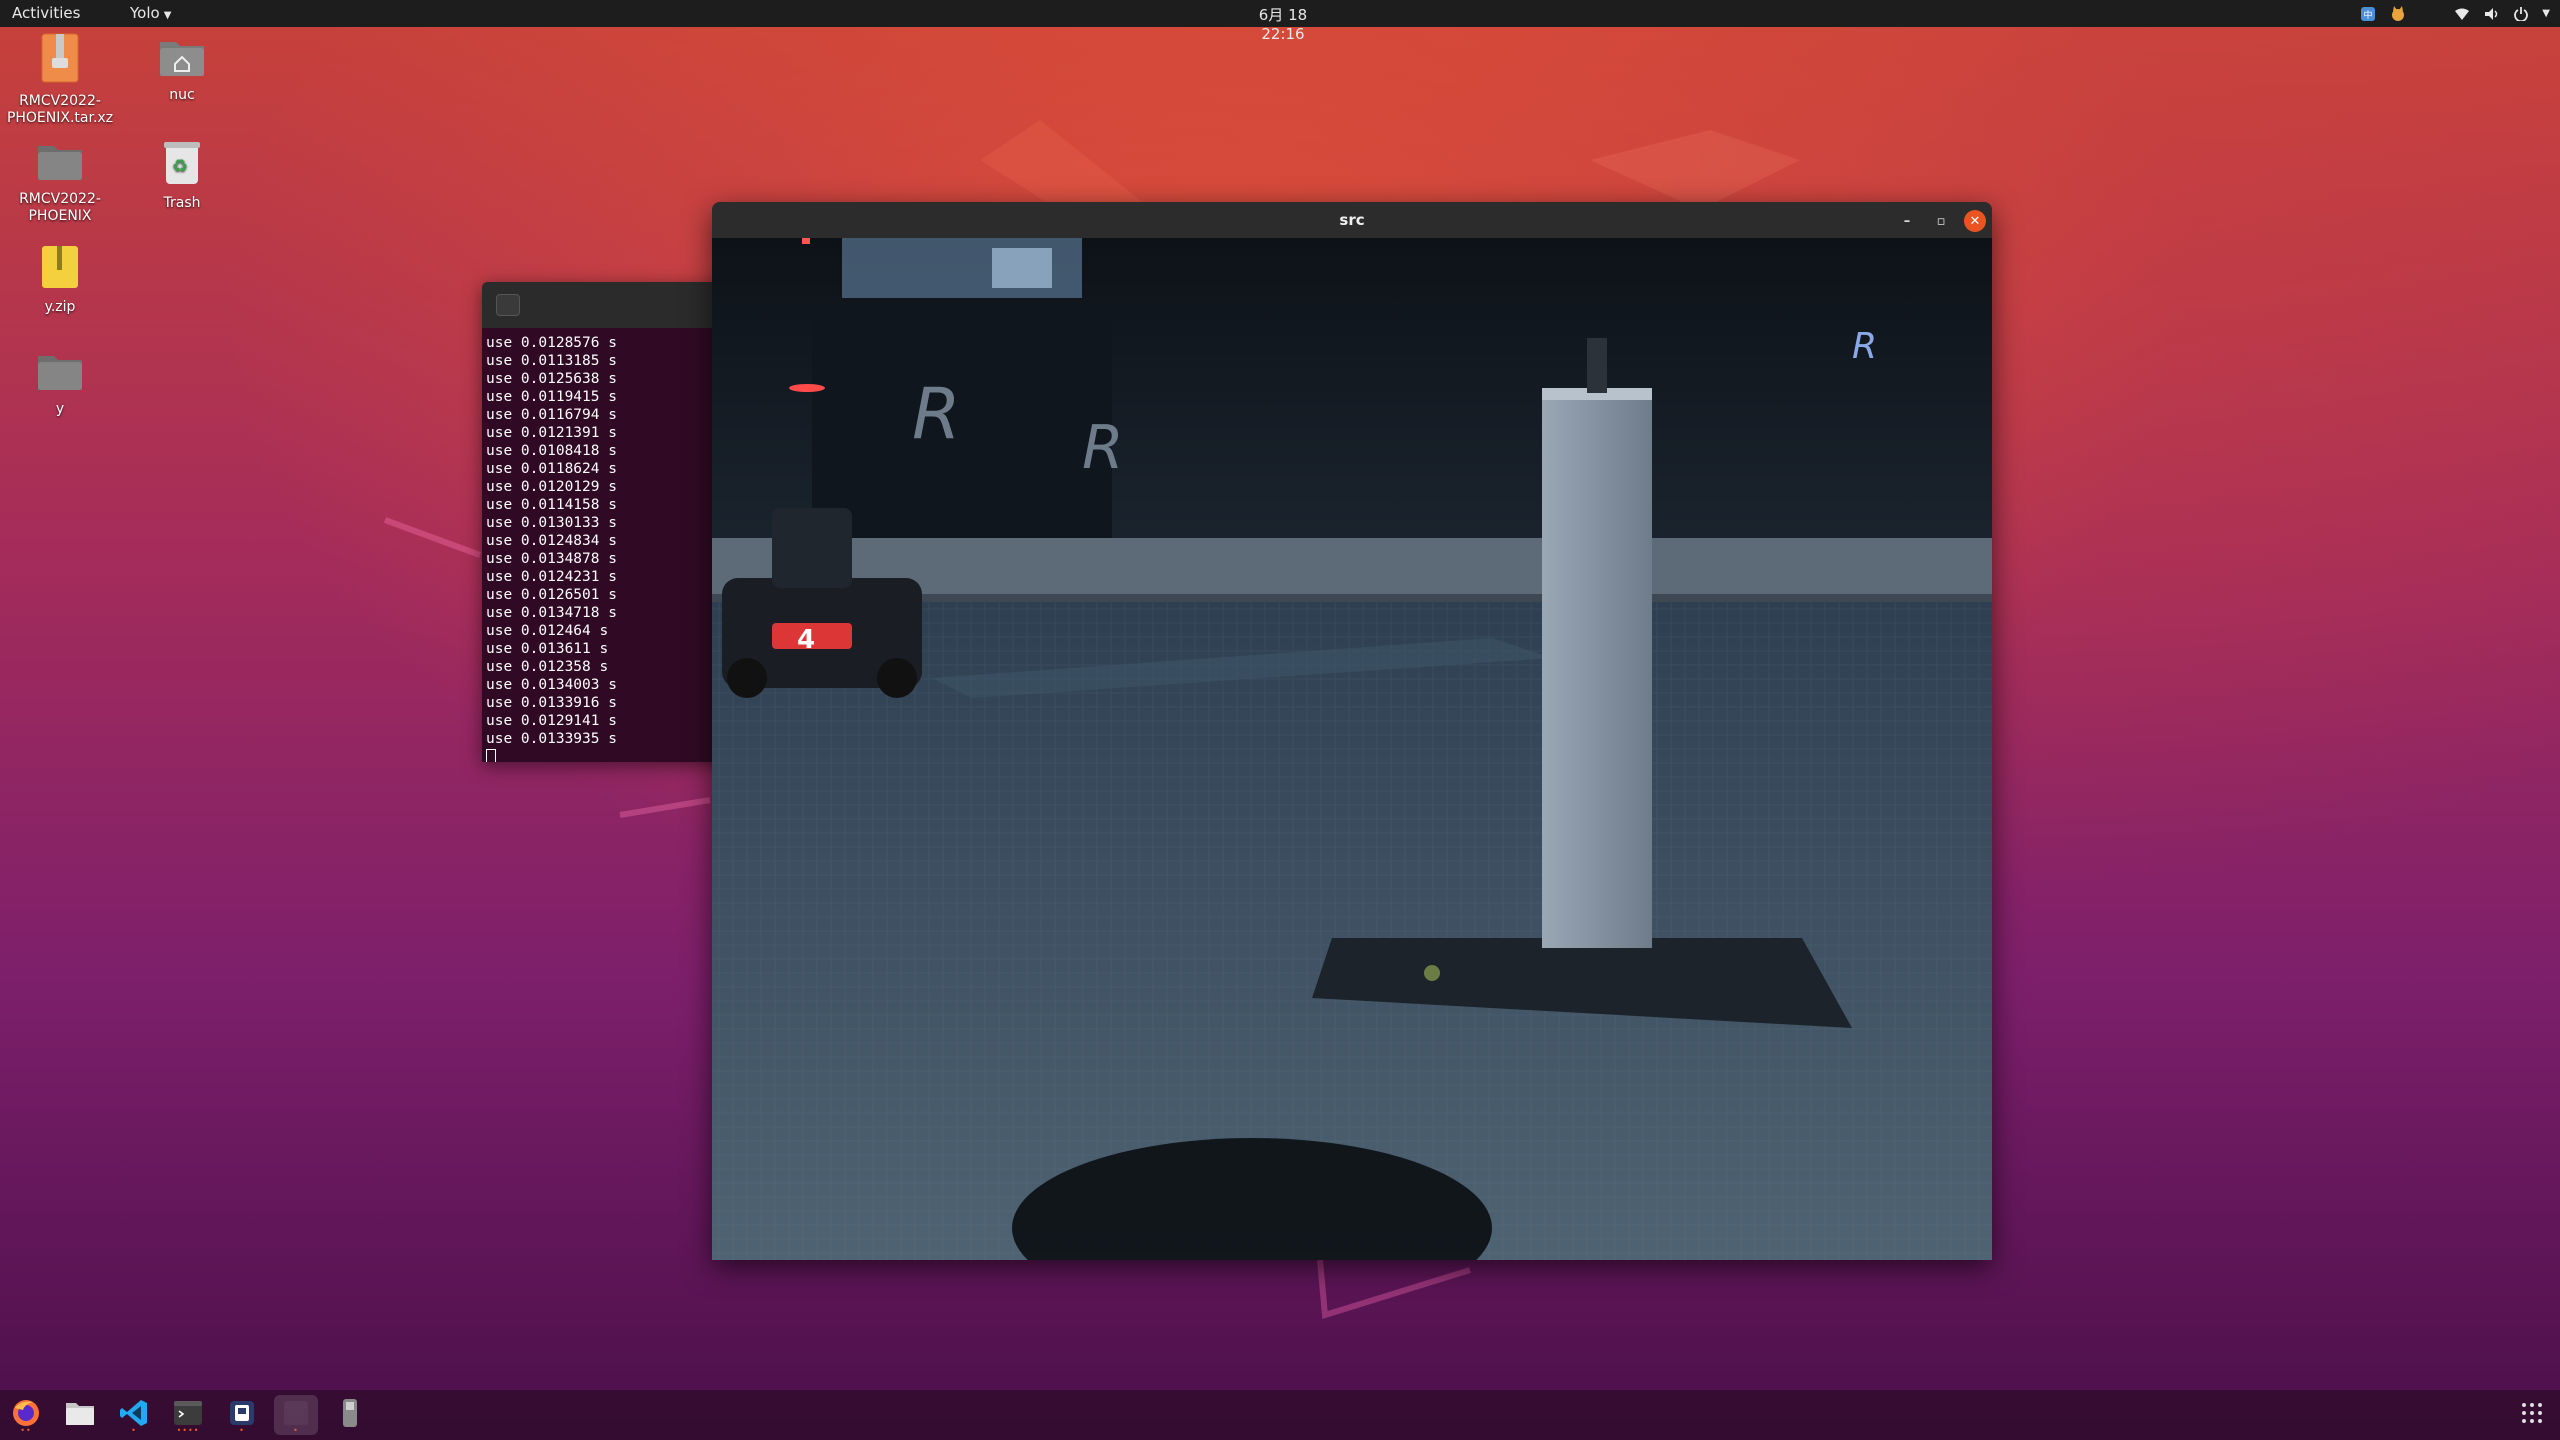 The image size is (2560, 1440). Describe the element at coordinates (2398, 13) in the screenshot. I see `cat-app-icon` at that location.